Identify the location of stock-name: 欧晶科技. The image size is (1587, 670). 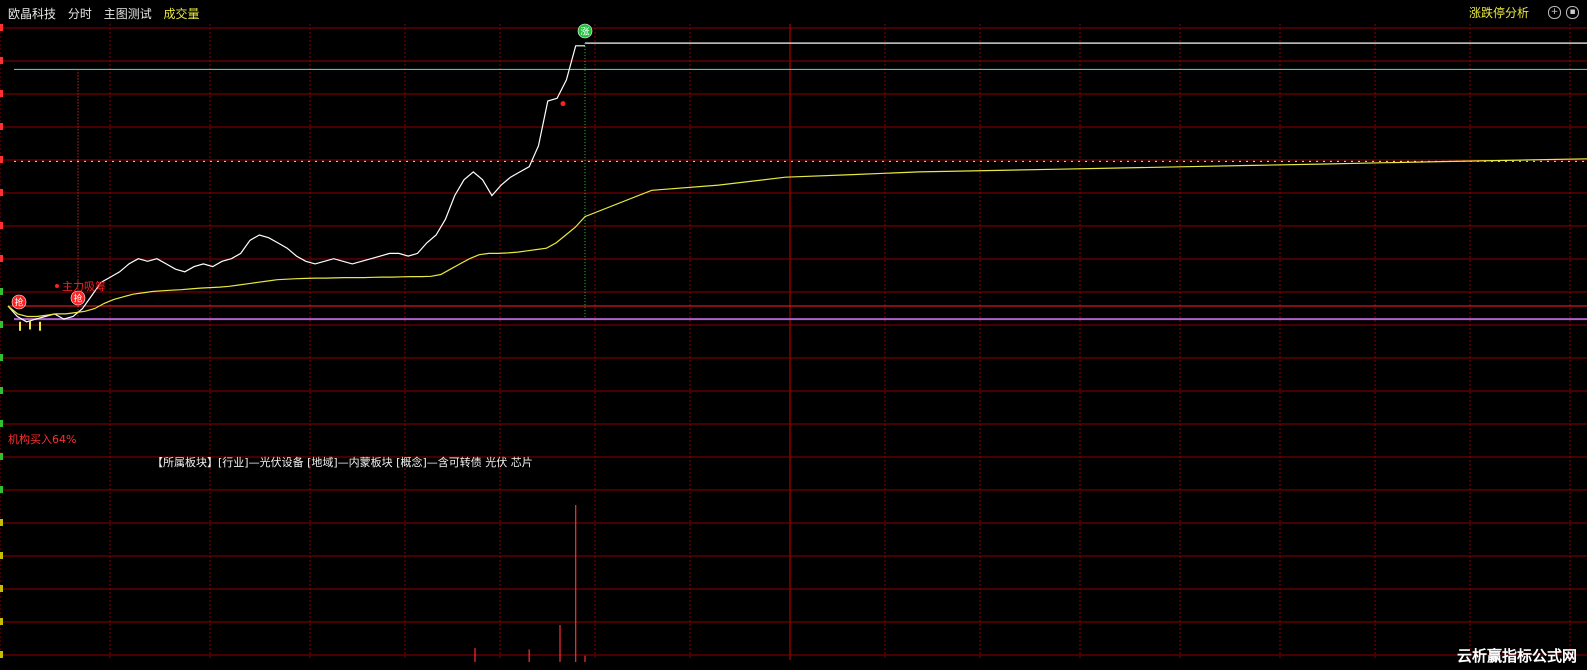
(32, 14).